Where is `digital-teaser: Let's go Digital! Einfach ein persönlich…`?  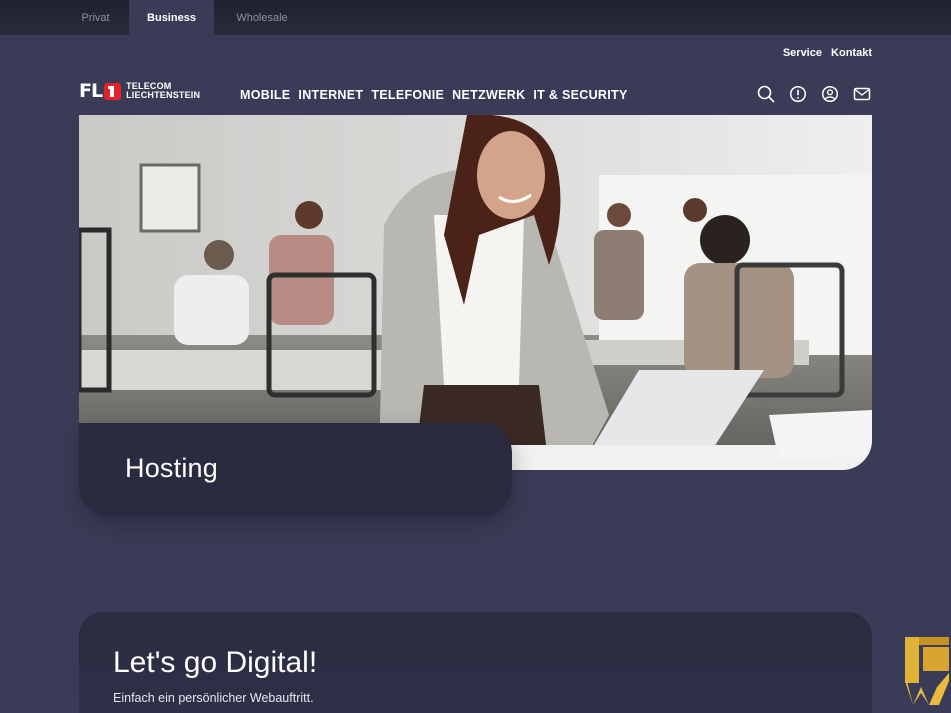
digital-teaser: Let's go Digital! Einfach ein persönlich… is located at coordinates (475, 662).